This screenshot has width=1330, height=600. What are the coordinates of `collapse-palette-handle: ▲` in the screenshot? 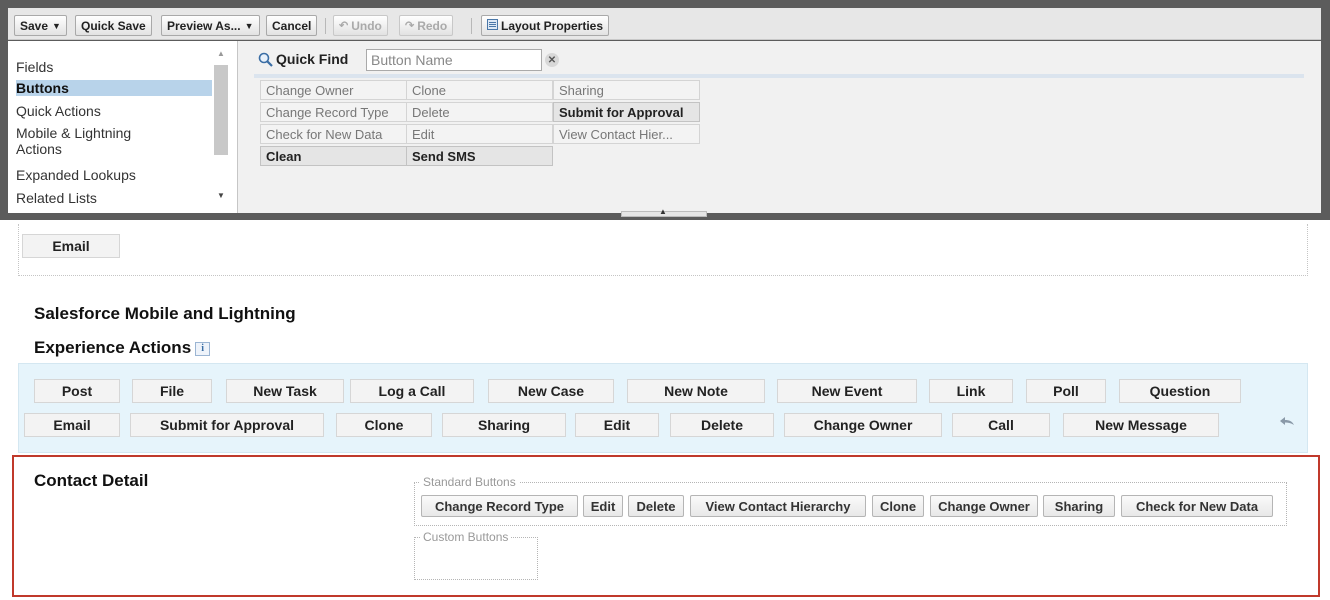 It's located at (664, 212).